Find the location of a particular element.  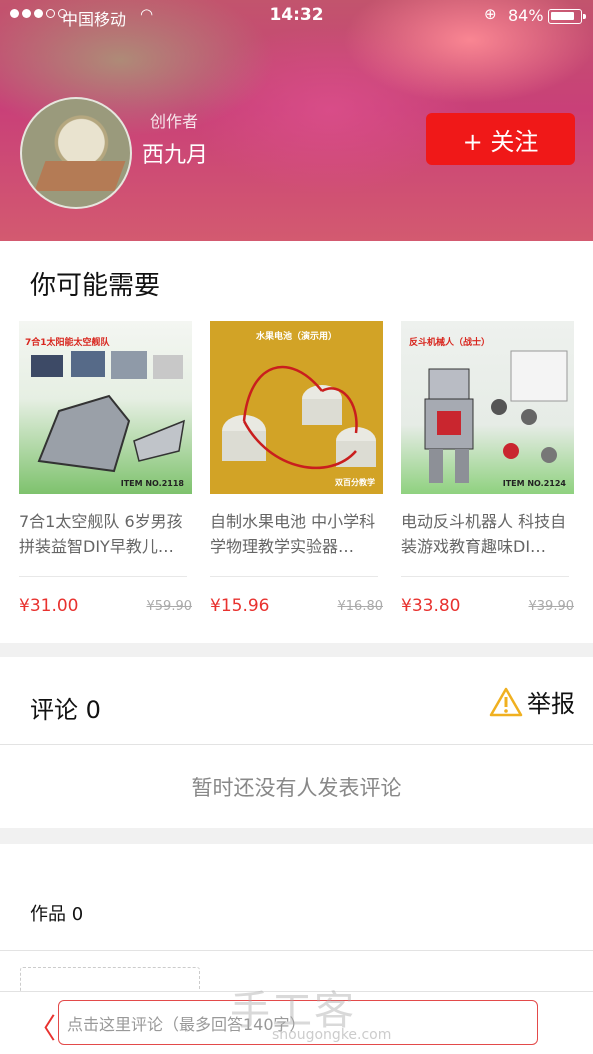

item-number: ITEM NO.2118 is located at coordinates (152, 483).